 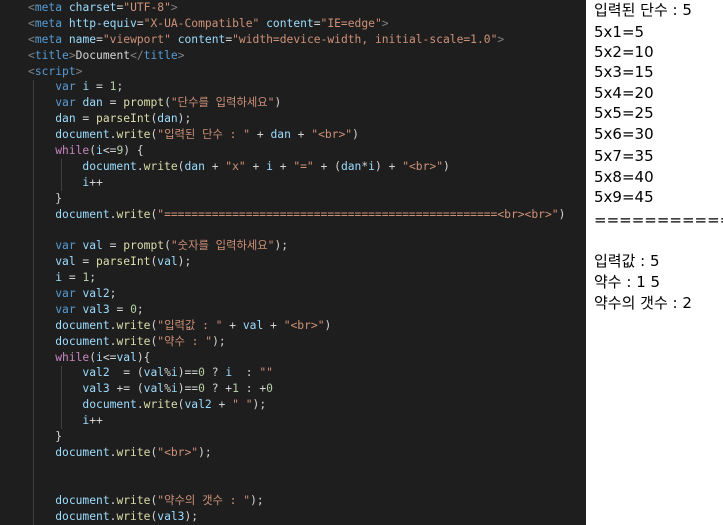 I want to click on output-line: 5x4=20, so click(x=624, y=93).